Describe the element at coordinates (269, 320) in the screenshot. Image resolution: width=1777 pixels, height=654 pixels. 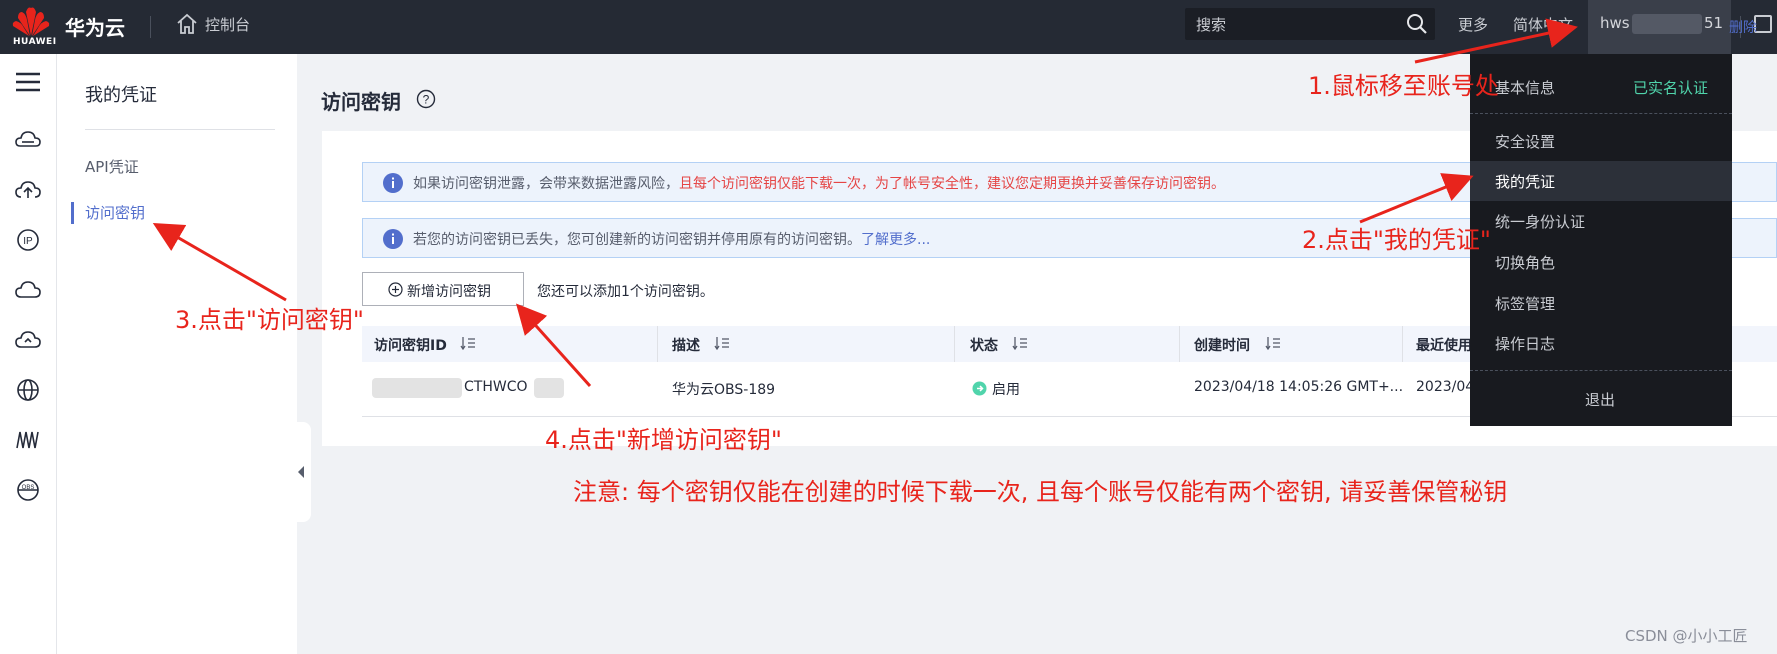
I see `annotation-step-3: 3.点击"访问密钥"` at that location.